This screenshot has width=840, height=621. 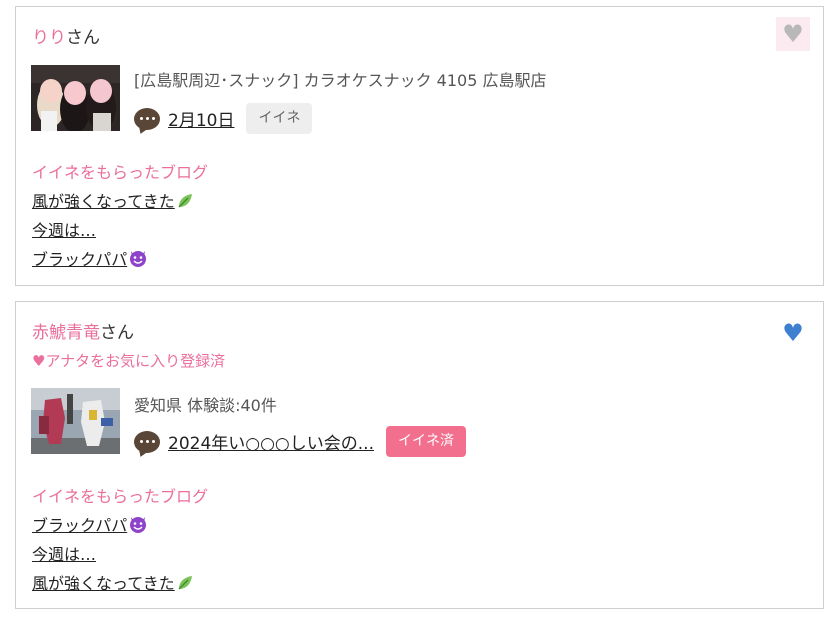 What do you see at coordinates (66, 333) in the screenshot?
I see `user-name-link: 赤鯱青竜` at bounding box center [66, 333].